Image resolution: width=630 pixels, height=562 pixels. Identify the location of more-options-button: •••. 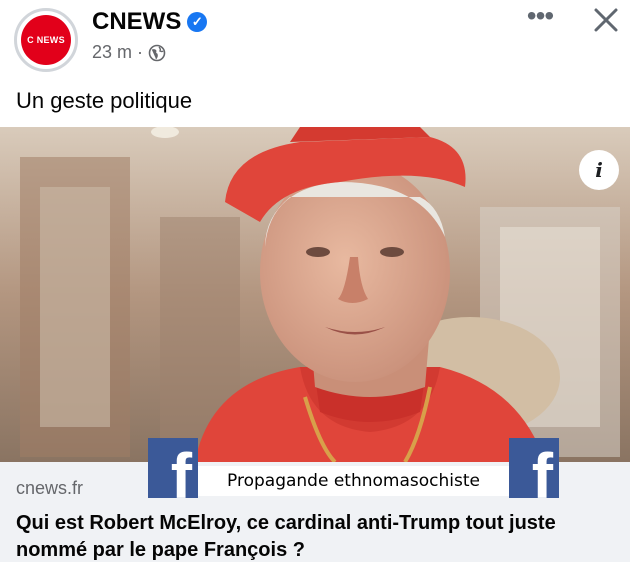
(540, 18).